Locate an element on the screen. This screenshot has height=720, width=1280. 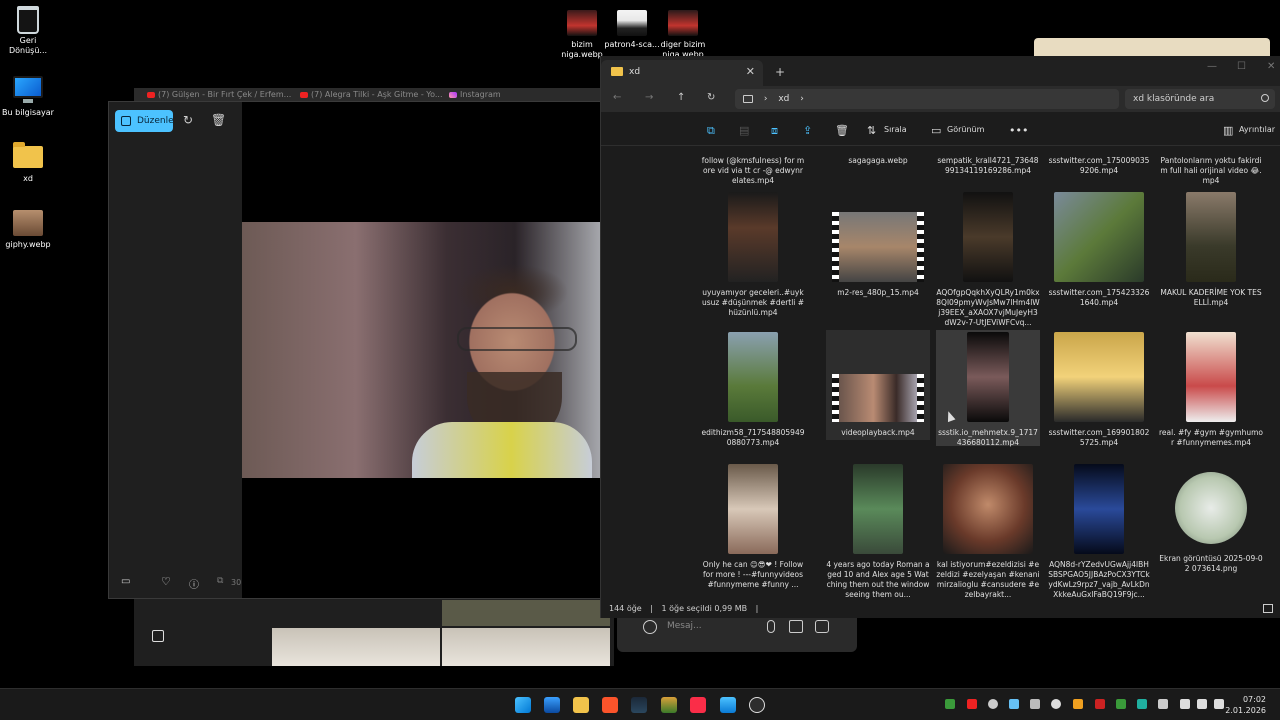
file-item: ssstwitter.com_1754233261640.mp4 is located at coordinates (1099, 250).